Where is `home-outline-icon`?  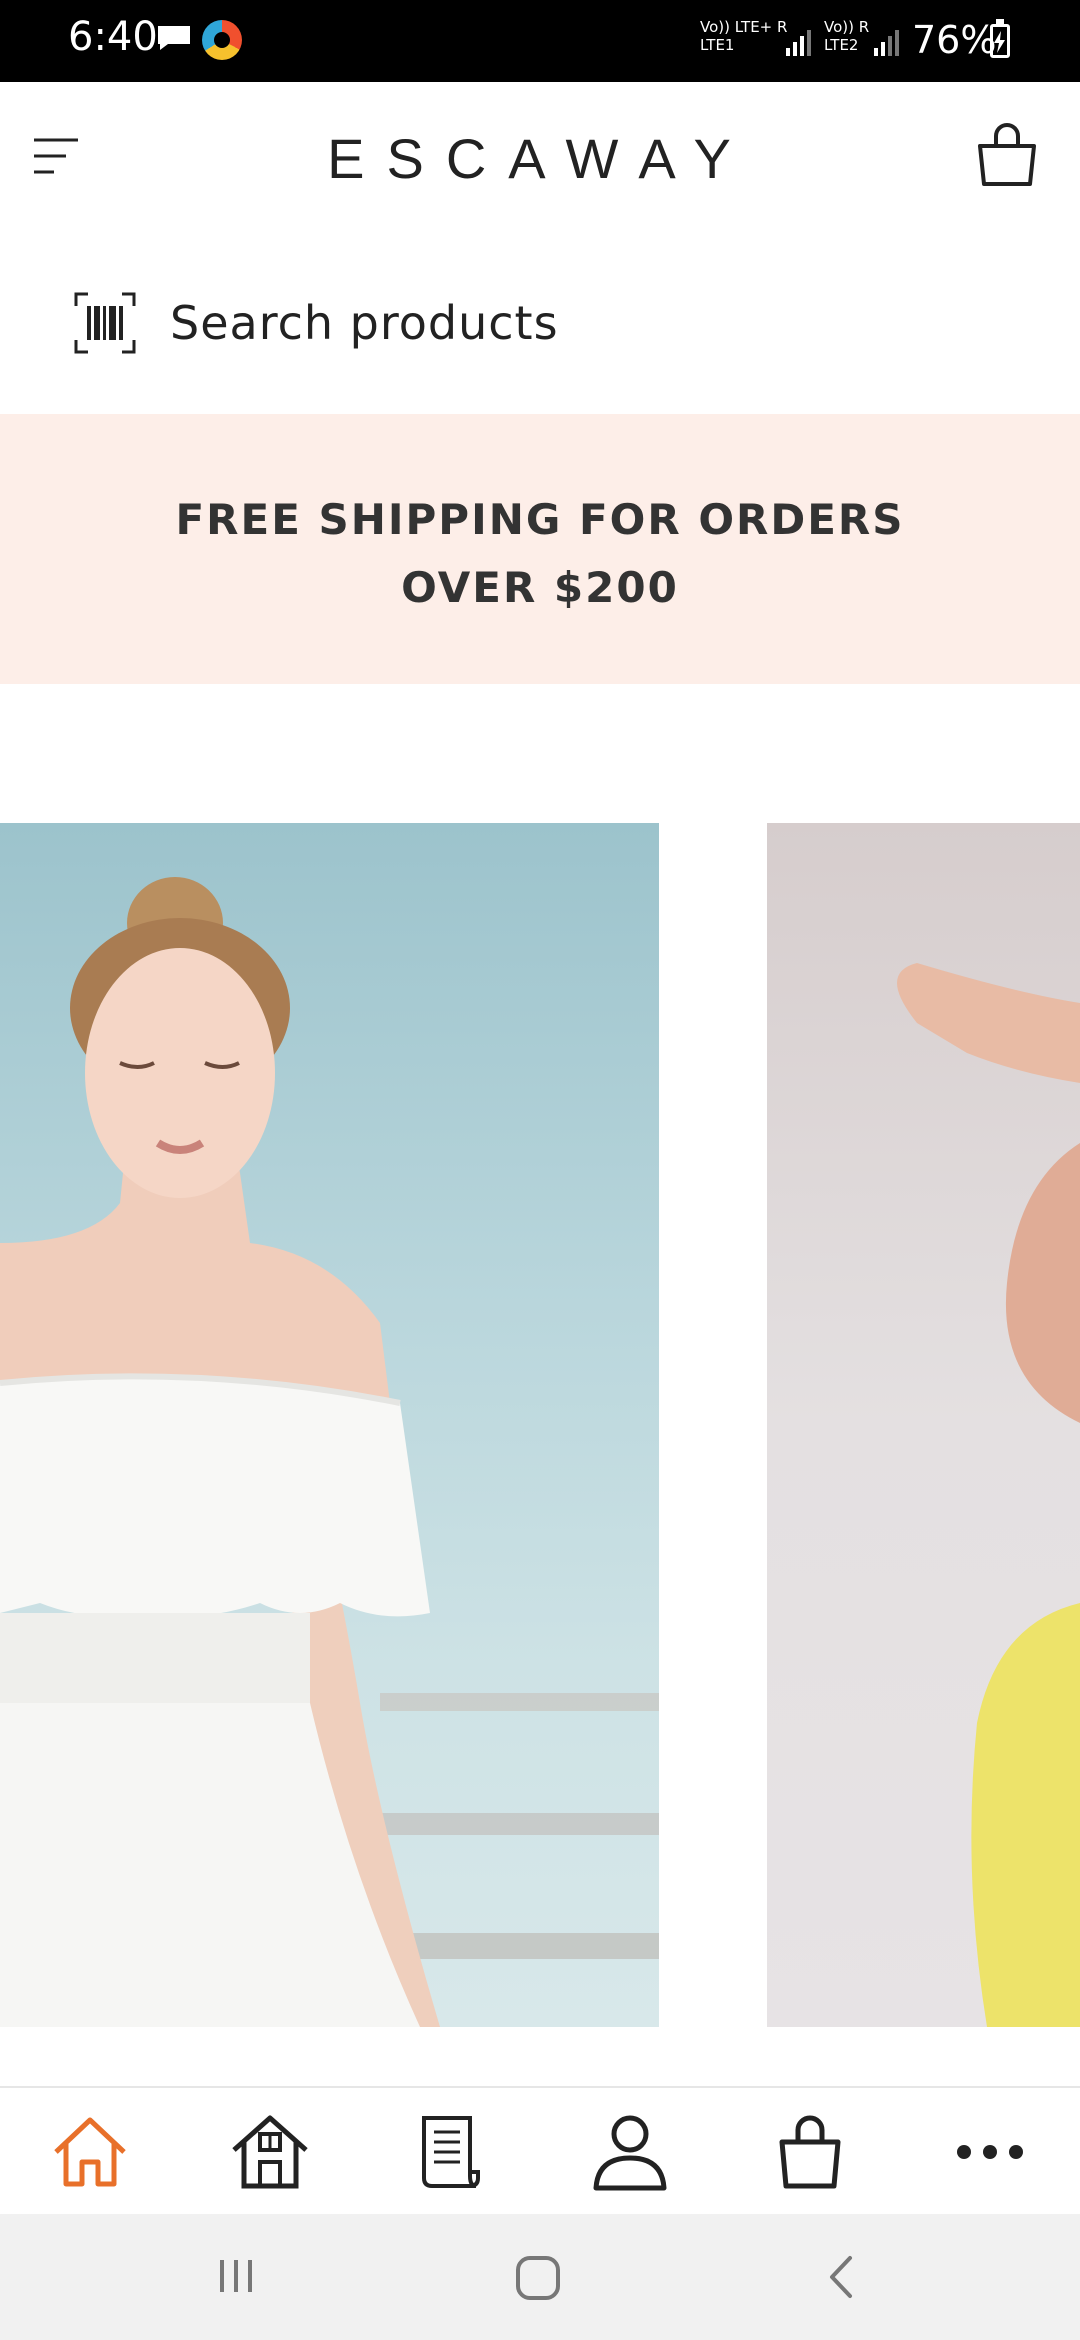 home-outline-icon is located at coordinates (90, 2152).